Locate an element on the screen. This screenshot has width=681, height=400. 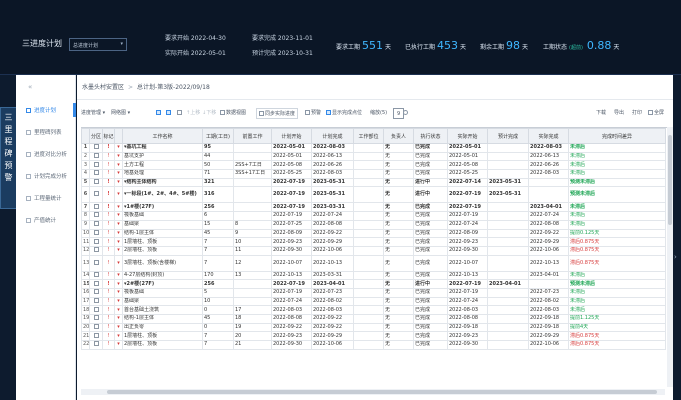
gantt-view-menu: 网络图 ▾ is located at coordinates (120, 113).